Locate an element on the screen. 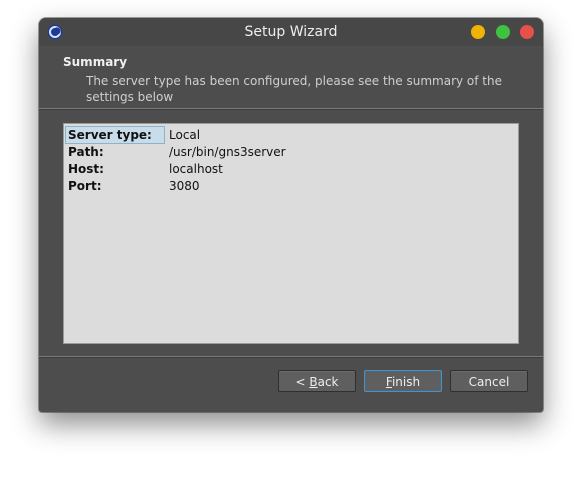  page-title: Summary is located at coordinates (95, 62).